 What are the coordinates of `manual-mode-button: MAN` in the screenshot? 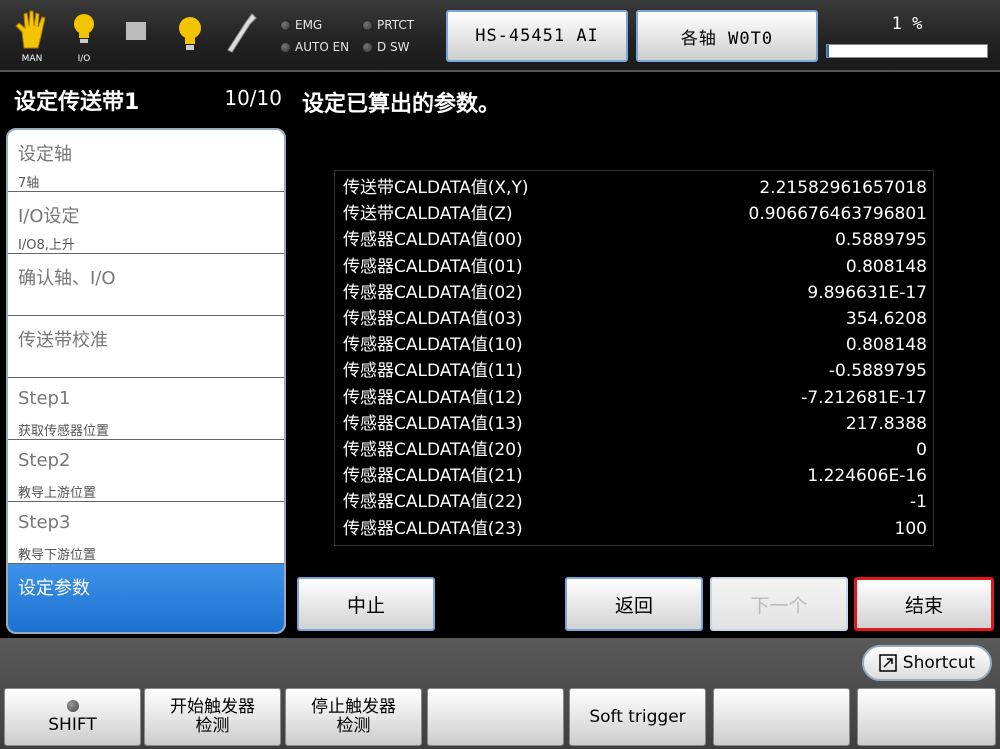 It's located at (32, 36).